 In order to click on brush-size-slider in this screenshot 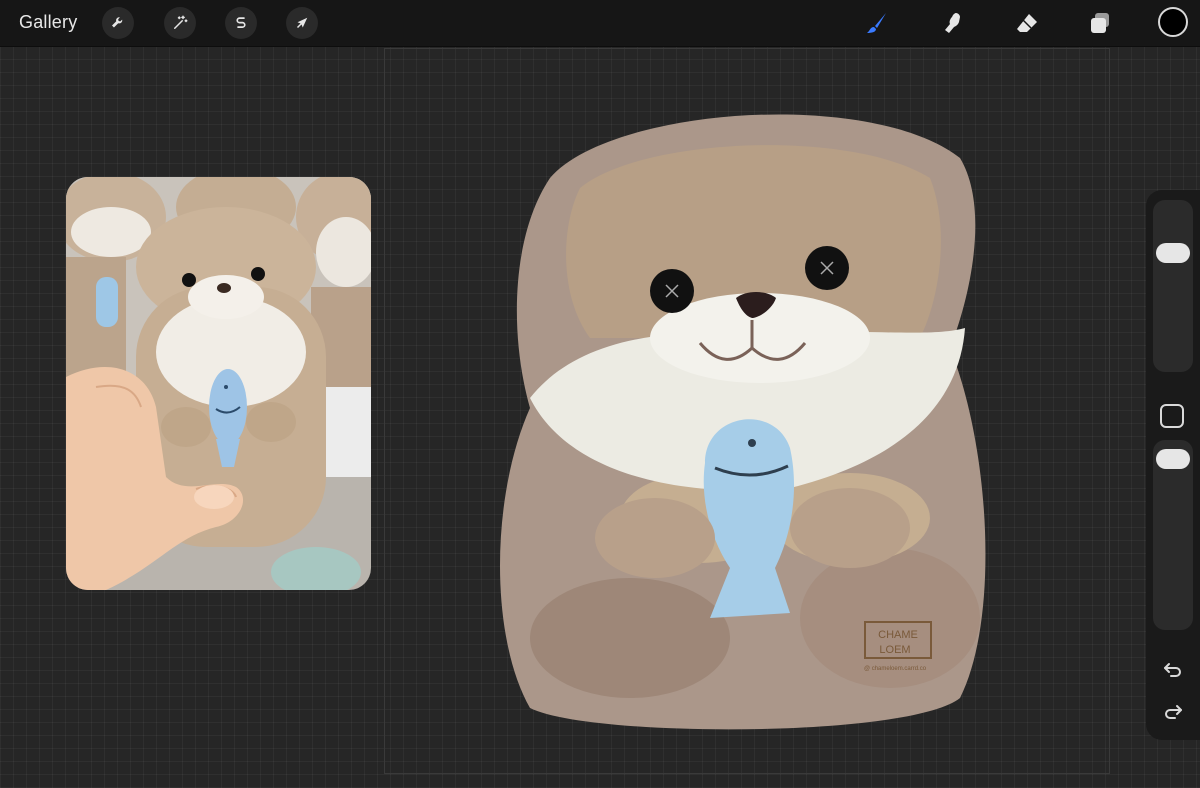, I will do `click(1173, 286)`.